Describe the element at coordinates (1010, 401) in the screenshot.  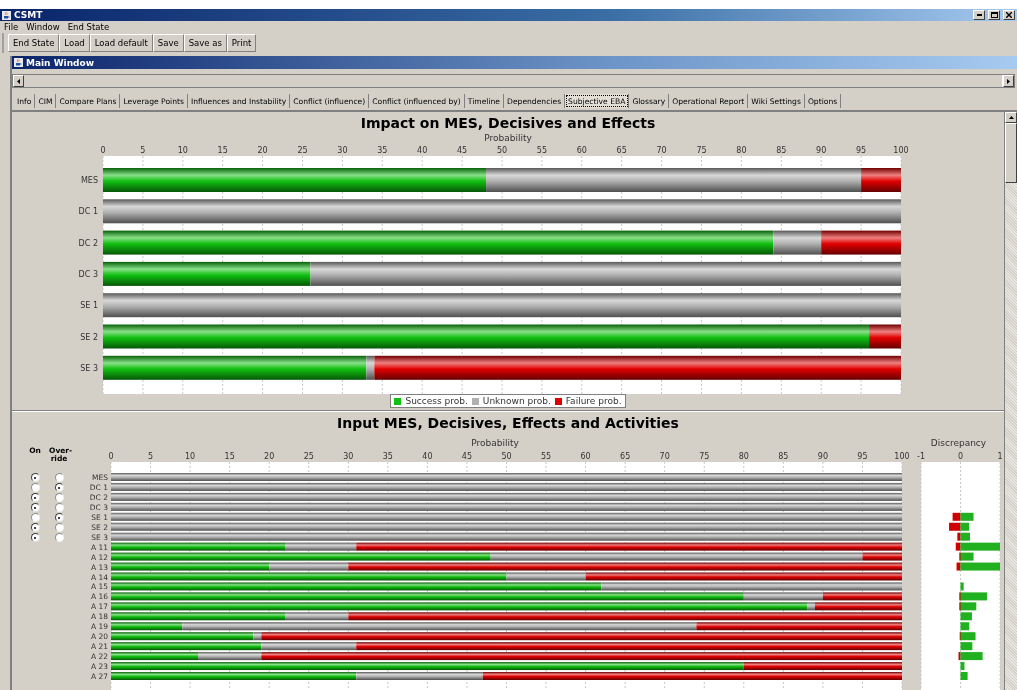
I see `vertical-scrollbar` at that location.